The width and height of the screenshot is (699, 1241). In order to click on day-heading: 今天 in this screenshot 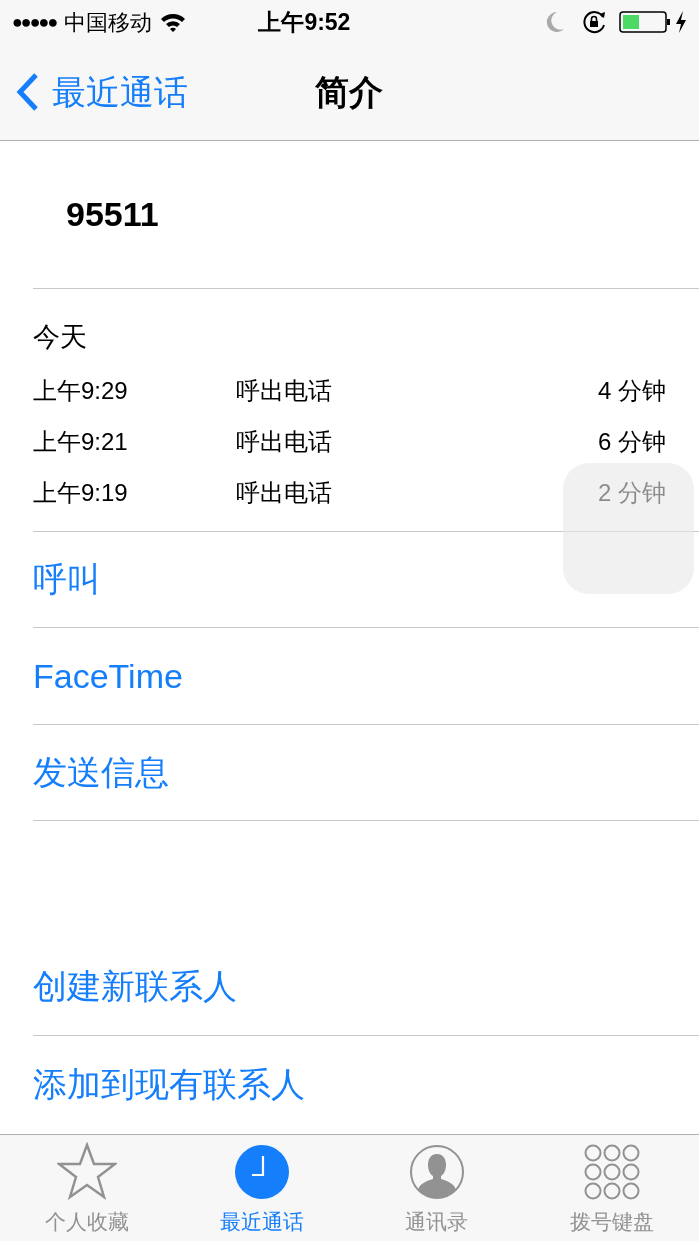, I will do `click(60, 338)`.